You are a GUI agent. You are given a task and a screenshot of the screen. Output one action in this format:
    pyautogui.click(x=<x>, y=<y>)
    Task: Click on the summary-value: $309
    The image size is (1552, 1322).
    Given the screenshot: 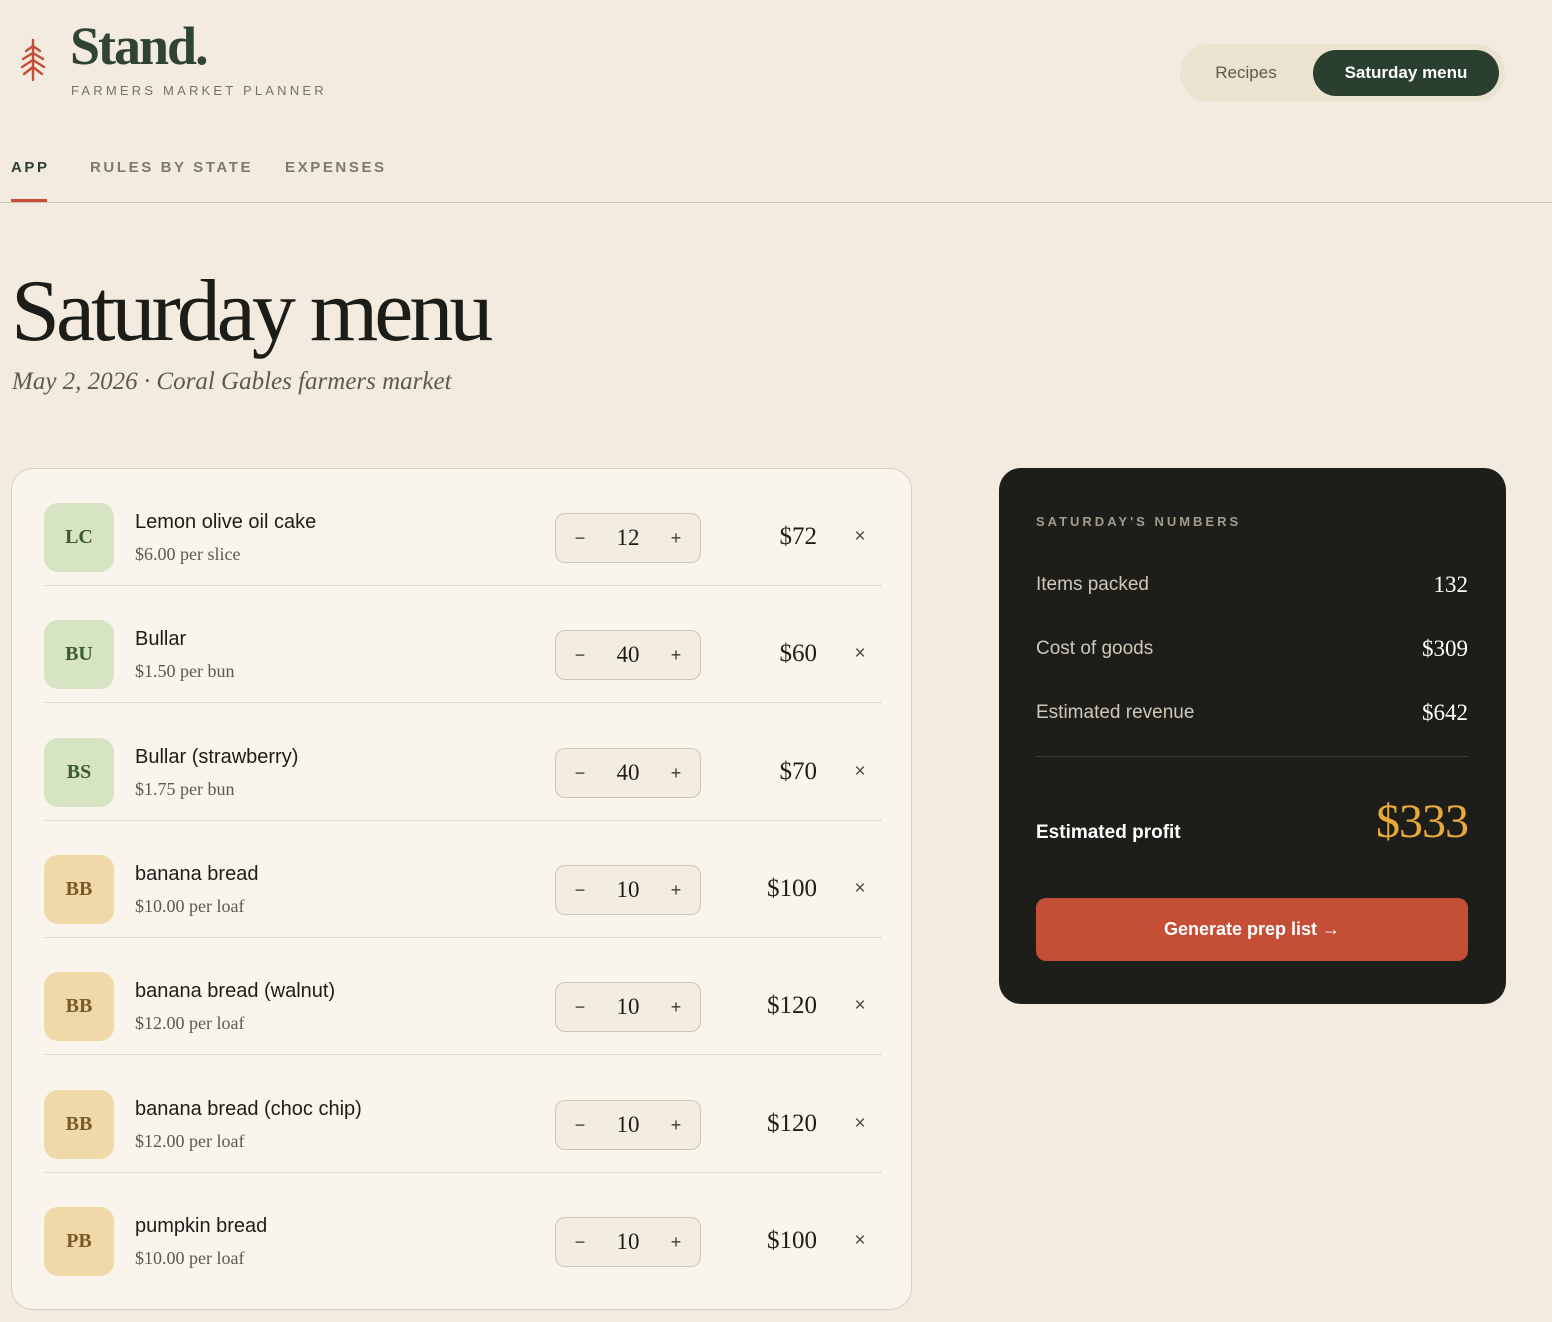 What is the action you would take?
    pyautogui.click(x=1445, y=648)
    